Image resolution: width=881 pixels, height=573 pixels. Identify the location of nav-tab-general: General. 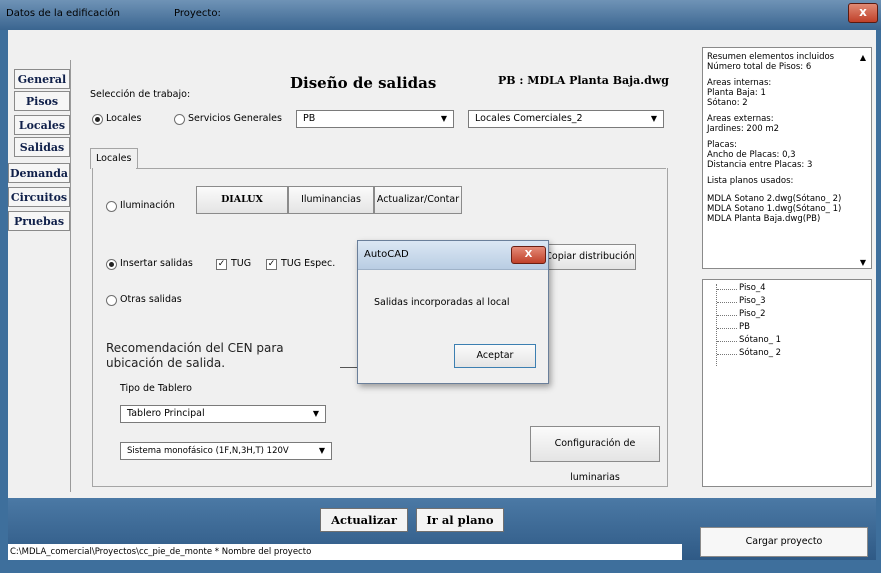
(42, 79).